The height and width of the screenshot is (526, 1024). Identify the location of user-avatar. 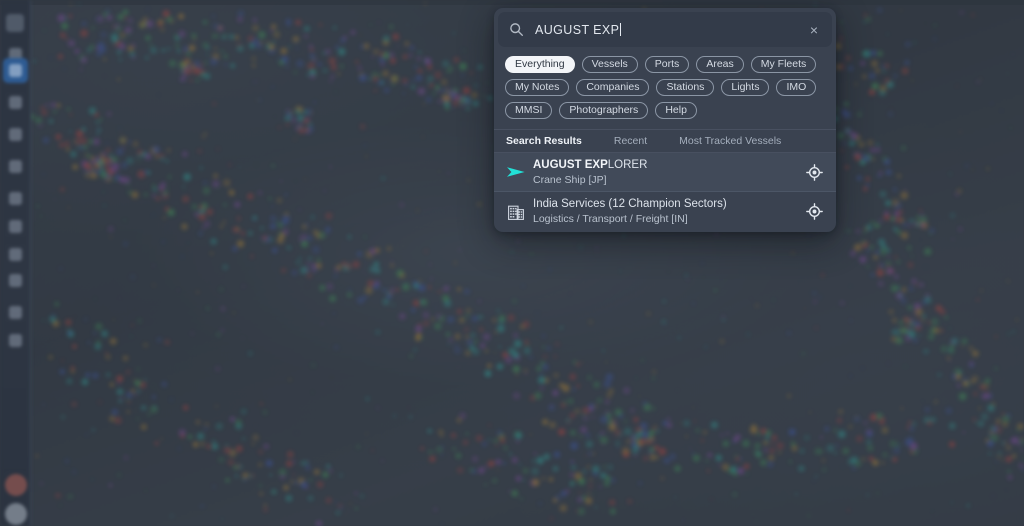
(16, 514).